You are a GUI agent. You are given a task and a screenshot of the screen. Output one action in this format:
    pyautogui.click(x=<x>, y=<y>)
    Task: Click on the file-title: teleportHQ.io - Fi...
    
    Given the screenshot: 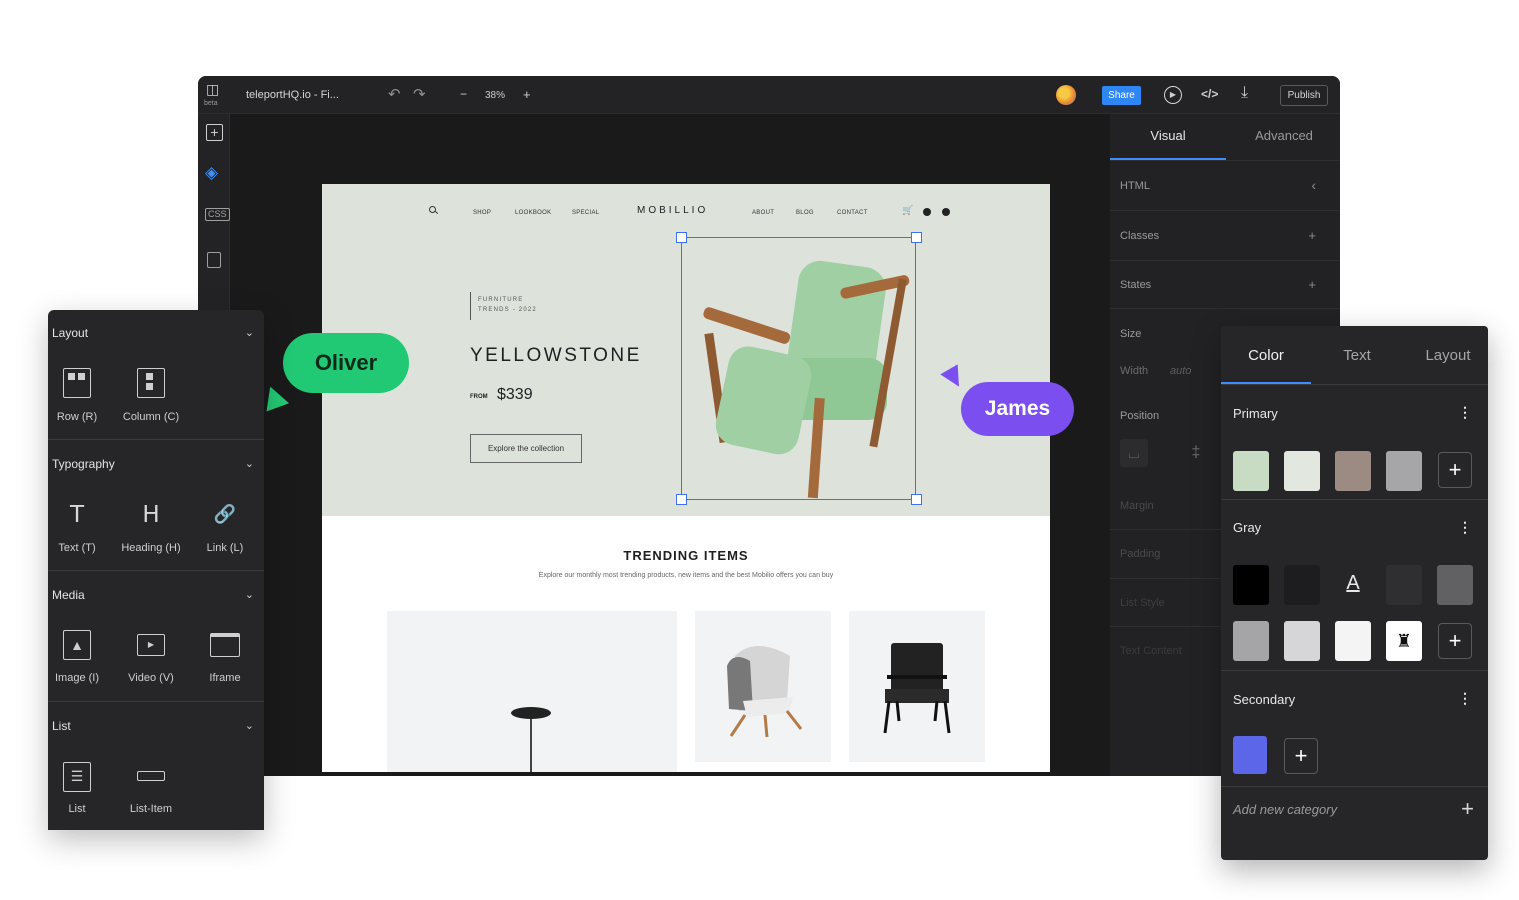 What is the action you would take?
    pyautogui.click(x=292, y=95)
    